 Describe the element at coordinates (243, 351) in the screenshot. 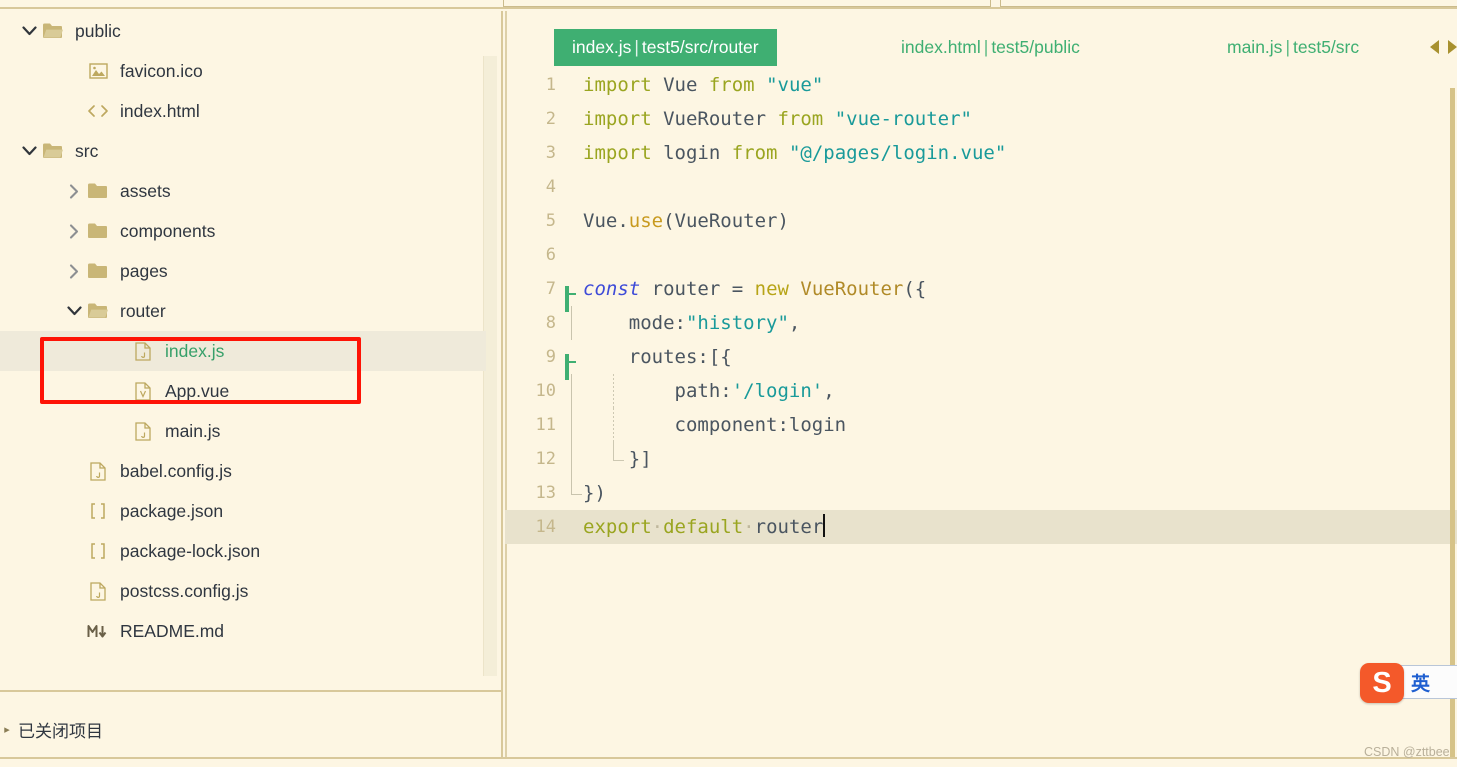

I see `tree-item-index-js: index.js` at that location.